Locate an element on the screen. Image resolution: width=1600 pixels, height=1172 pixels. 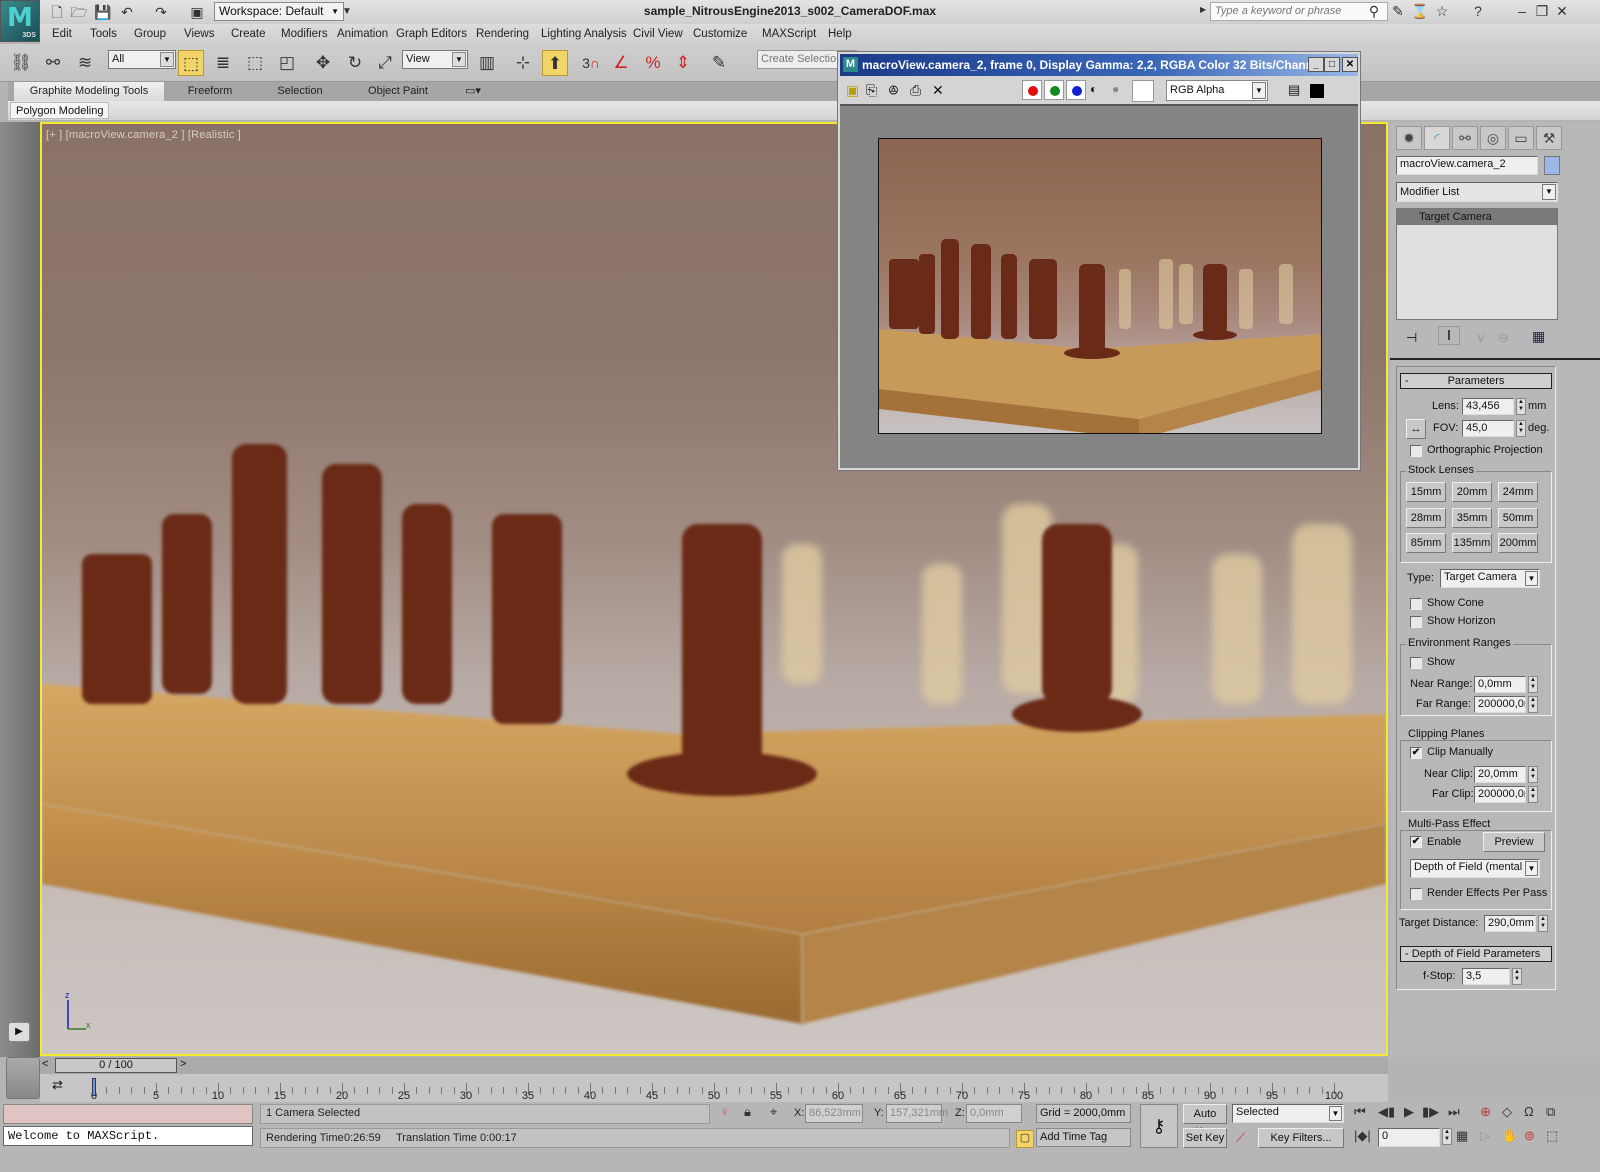
pin-stack-icon: ⊣ is located at coordinates (1411, 338).